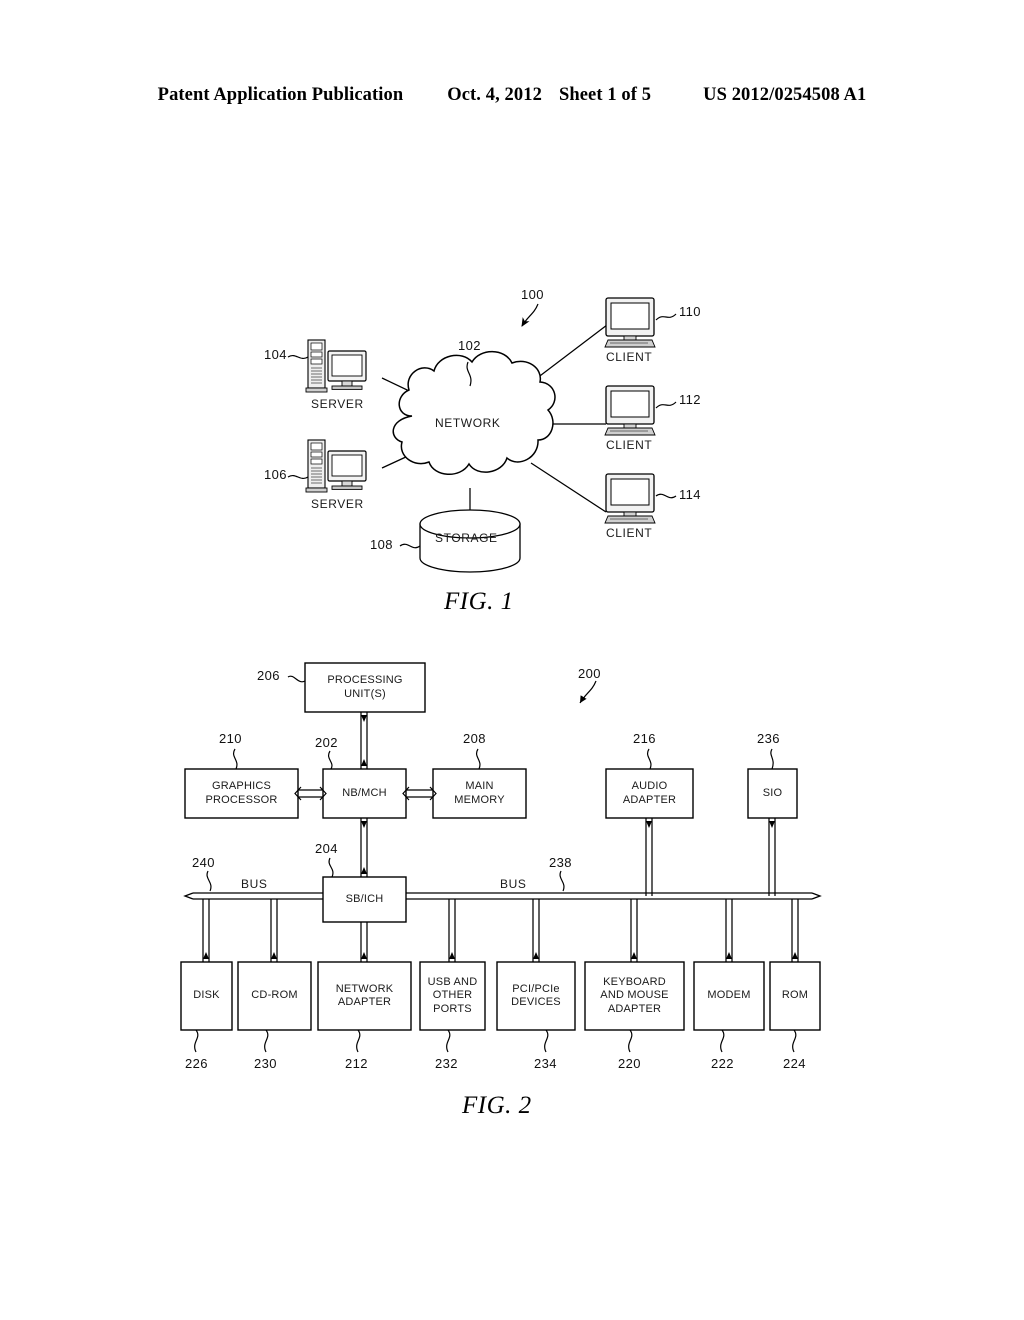  Describe the element at coordinates (545, 1063) in the screenshot. I see `fig2-ref-234: 234` at that location.